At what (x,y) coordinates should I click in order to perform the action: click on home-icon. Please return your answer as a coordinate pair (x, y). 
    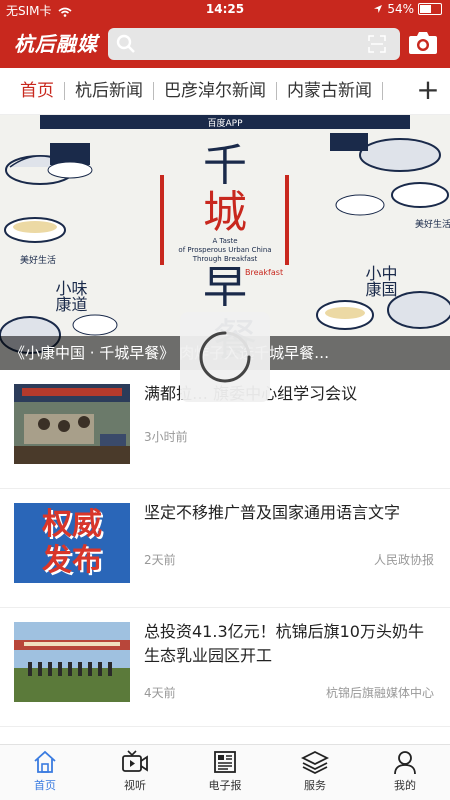
    Looking at the image, I should click on (45, 761).